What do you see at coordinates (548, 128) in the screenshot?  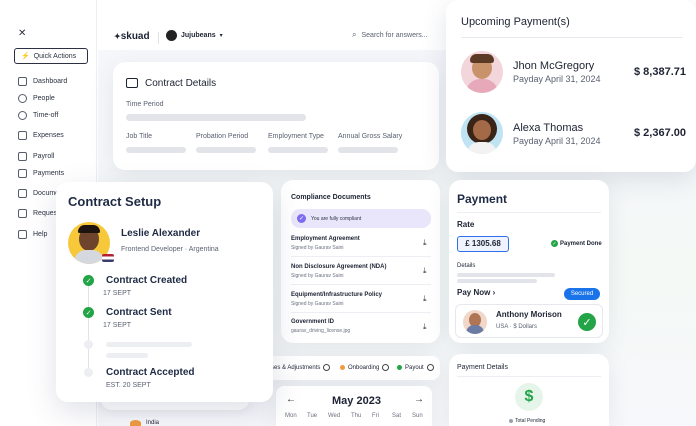 I see `payee-name: Alexa Thomas` at bounding box center [548, 128].